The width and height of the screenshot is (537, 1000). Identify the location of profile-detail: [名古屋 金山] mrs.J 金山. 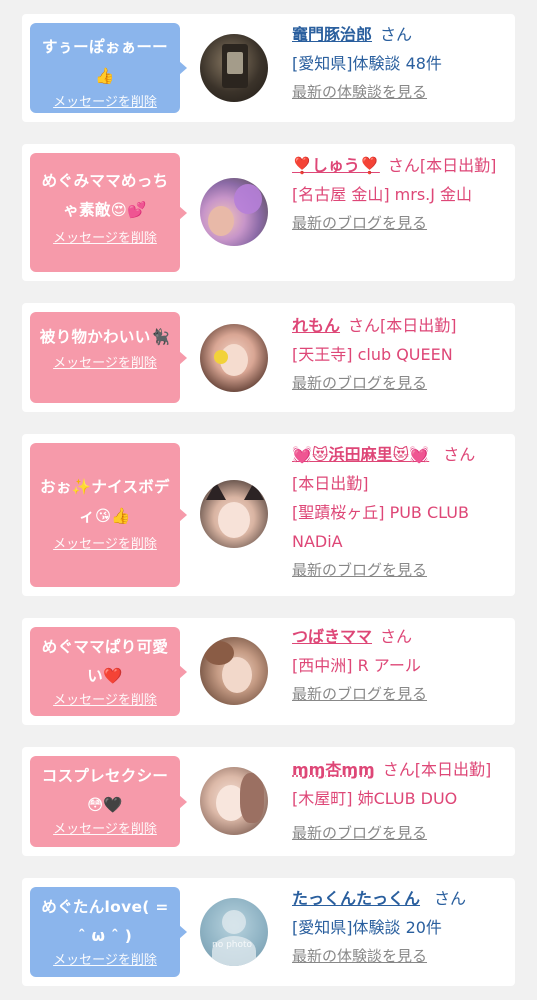
(382, 194).